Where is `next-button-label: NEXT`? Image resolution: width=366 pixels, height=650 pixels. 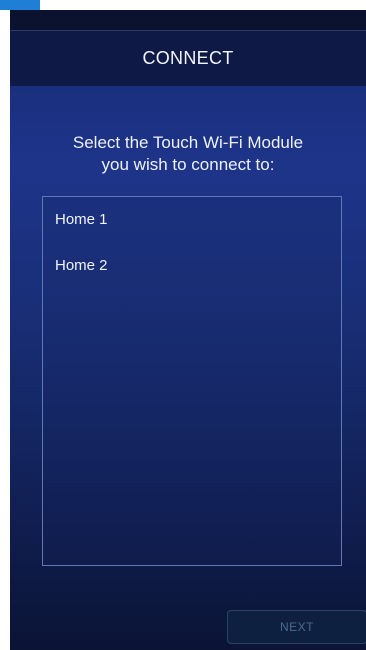 next-button-label: NEXT is located at coordinates (296, 627).